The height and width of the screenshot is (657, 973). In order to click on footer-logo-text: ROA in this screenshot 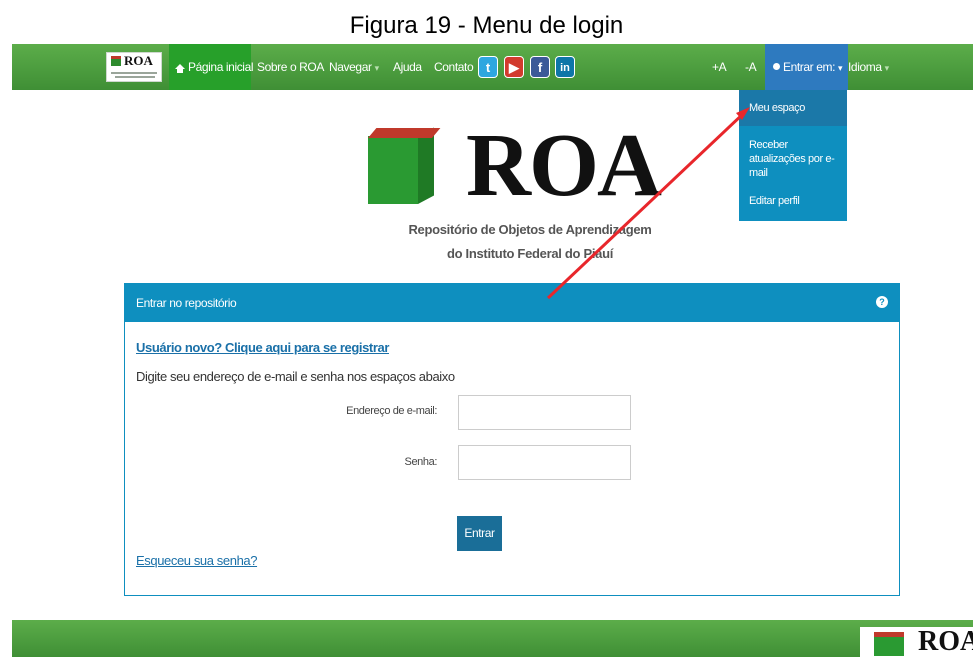, I will do `click(945, 641)`.